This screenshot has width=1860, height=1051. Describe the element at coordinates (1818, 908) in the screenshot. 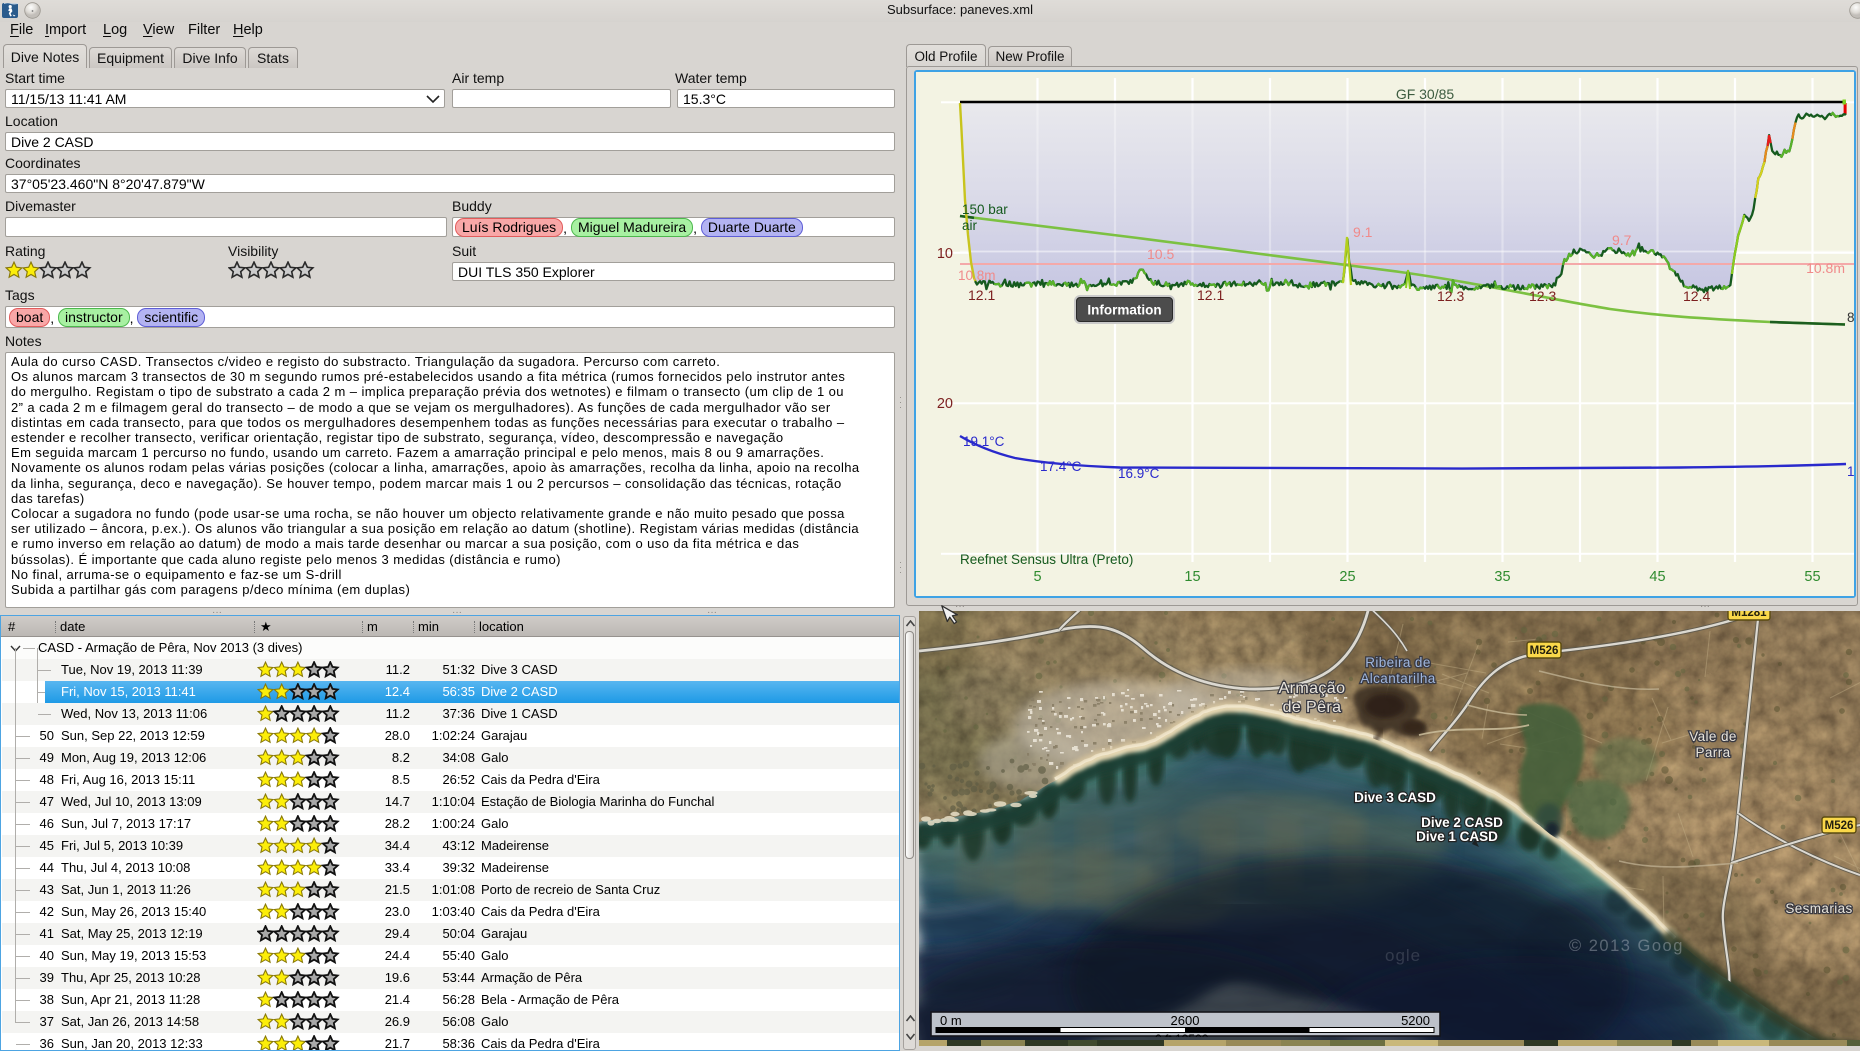

I see `svg-text: Sesmarias` at that location.